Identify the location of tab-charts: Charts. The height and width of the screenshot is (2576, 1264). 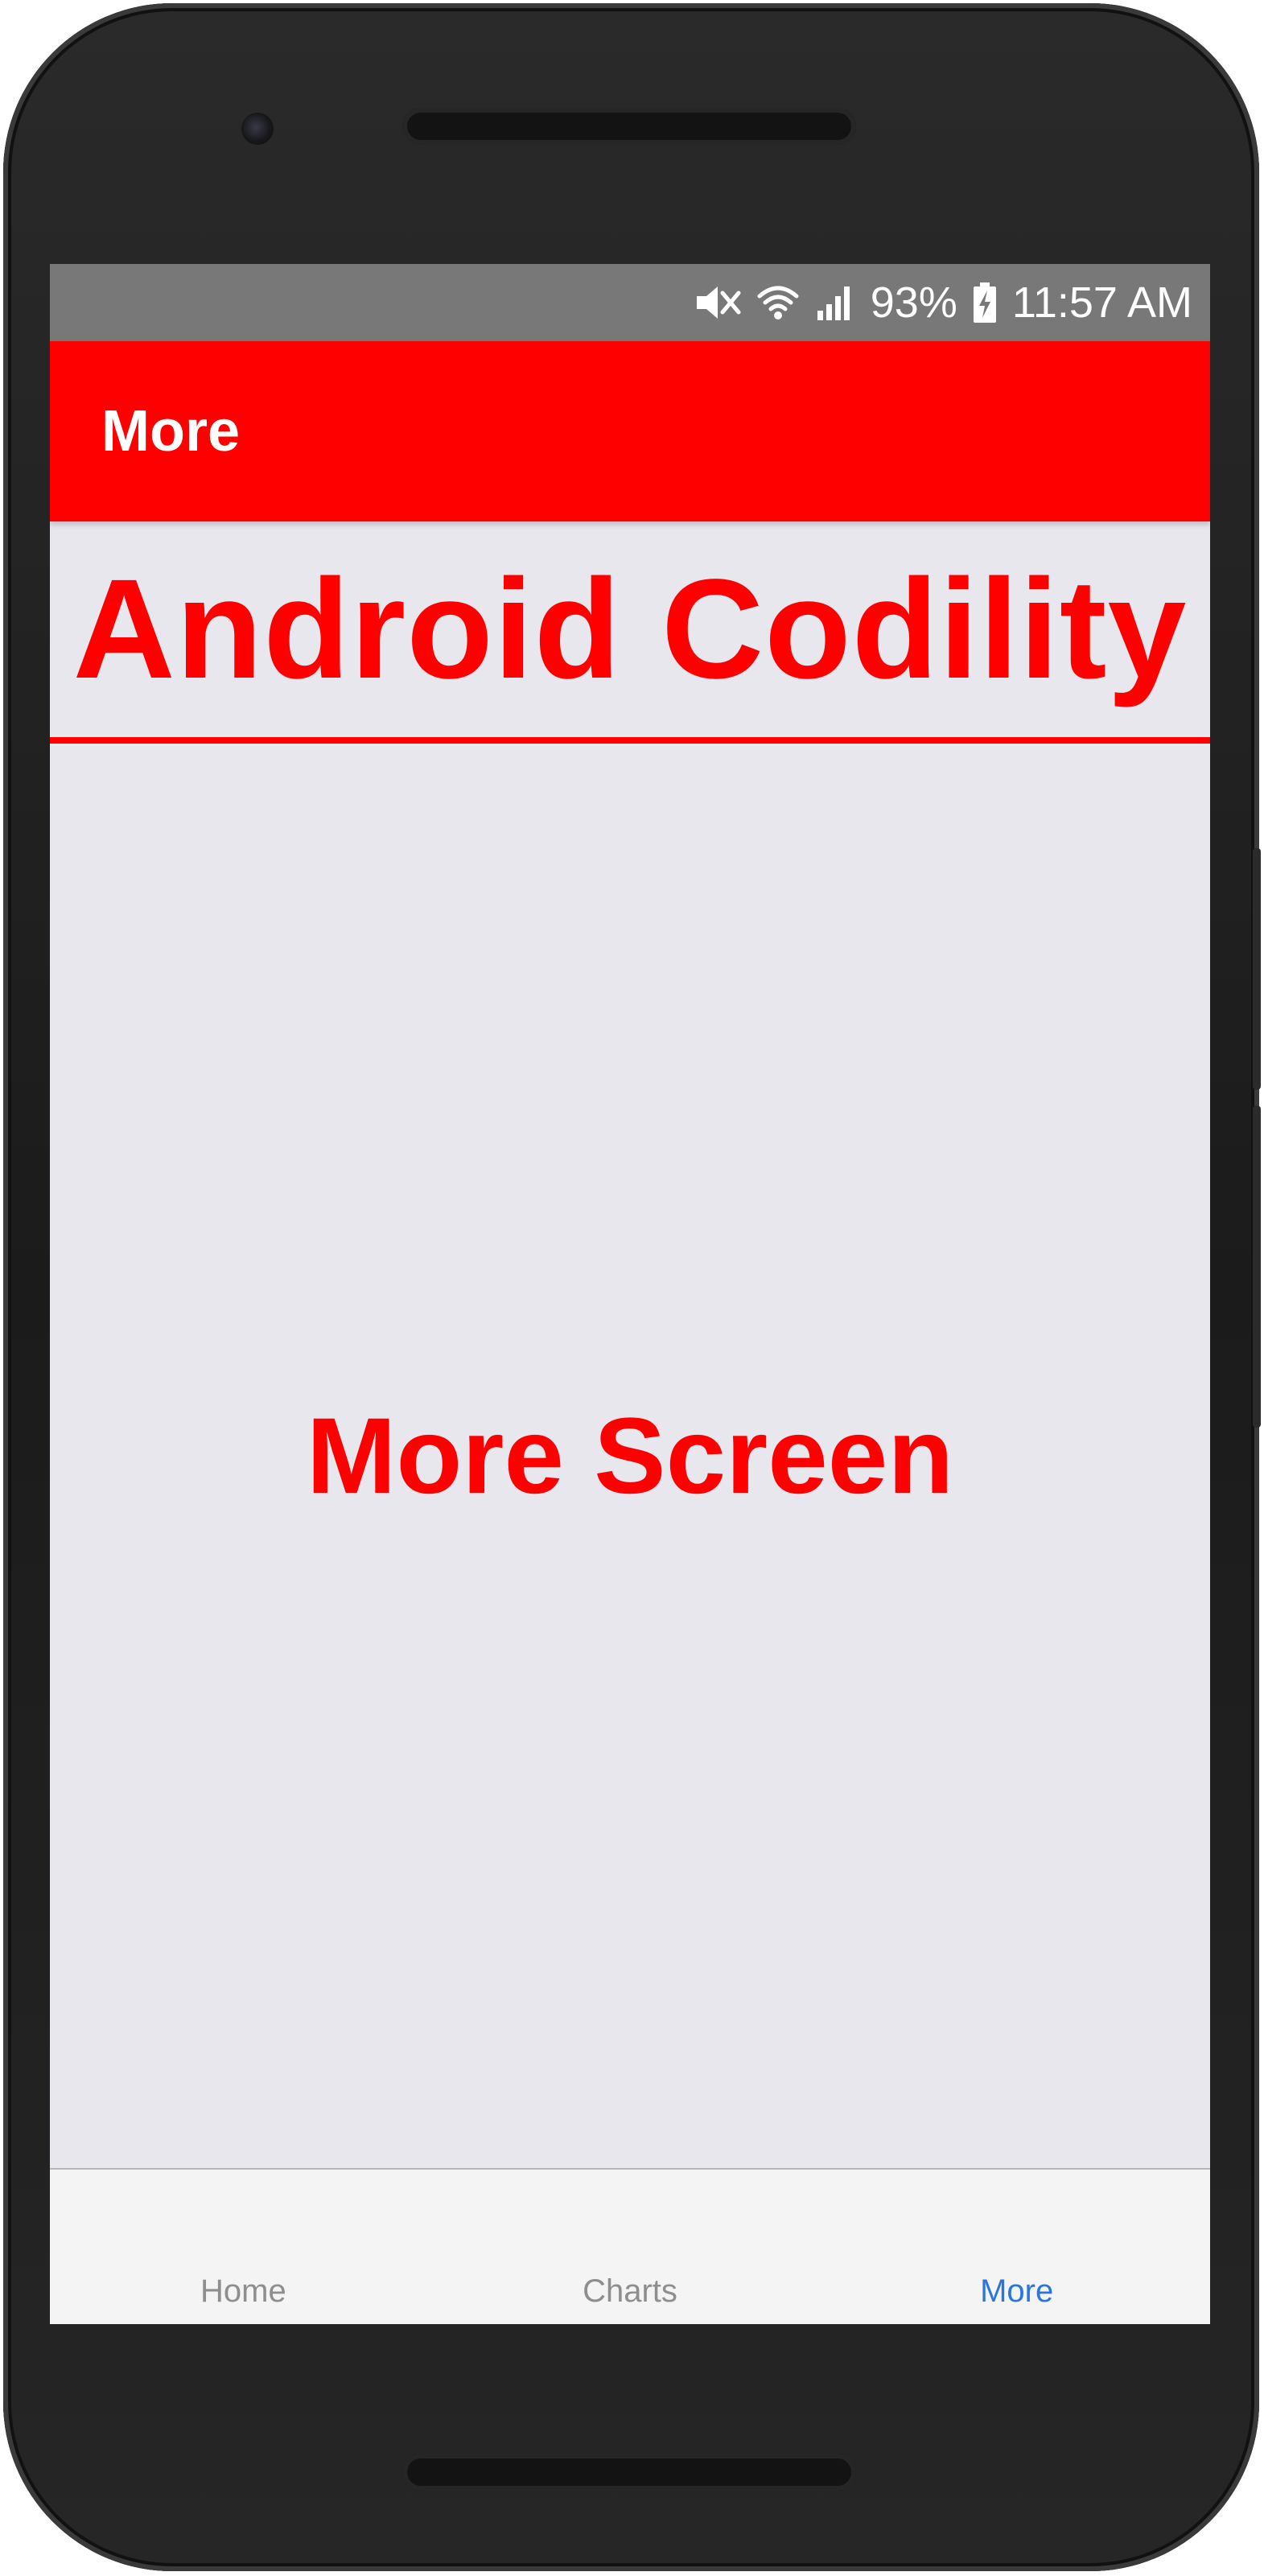
(630, 2247).